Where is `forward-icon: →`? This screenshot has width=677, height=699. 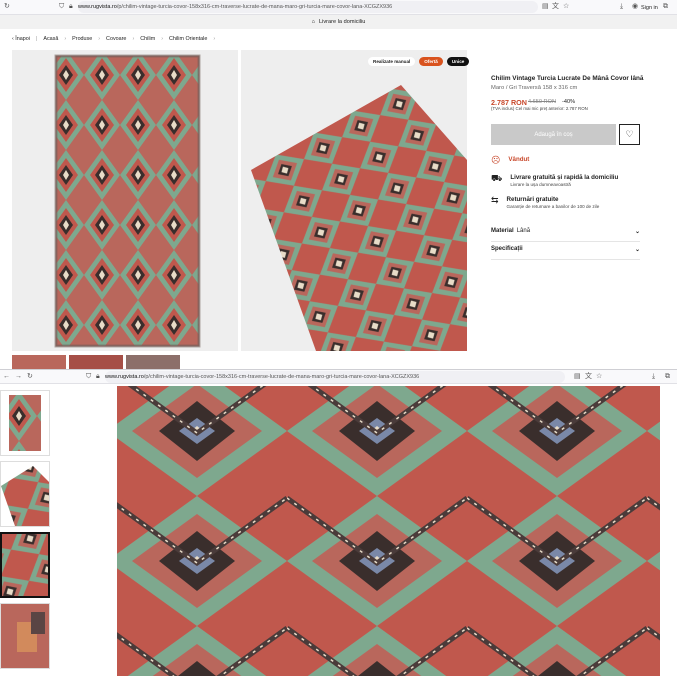
forward-icon: → is located at coordinates (18, 377).